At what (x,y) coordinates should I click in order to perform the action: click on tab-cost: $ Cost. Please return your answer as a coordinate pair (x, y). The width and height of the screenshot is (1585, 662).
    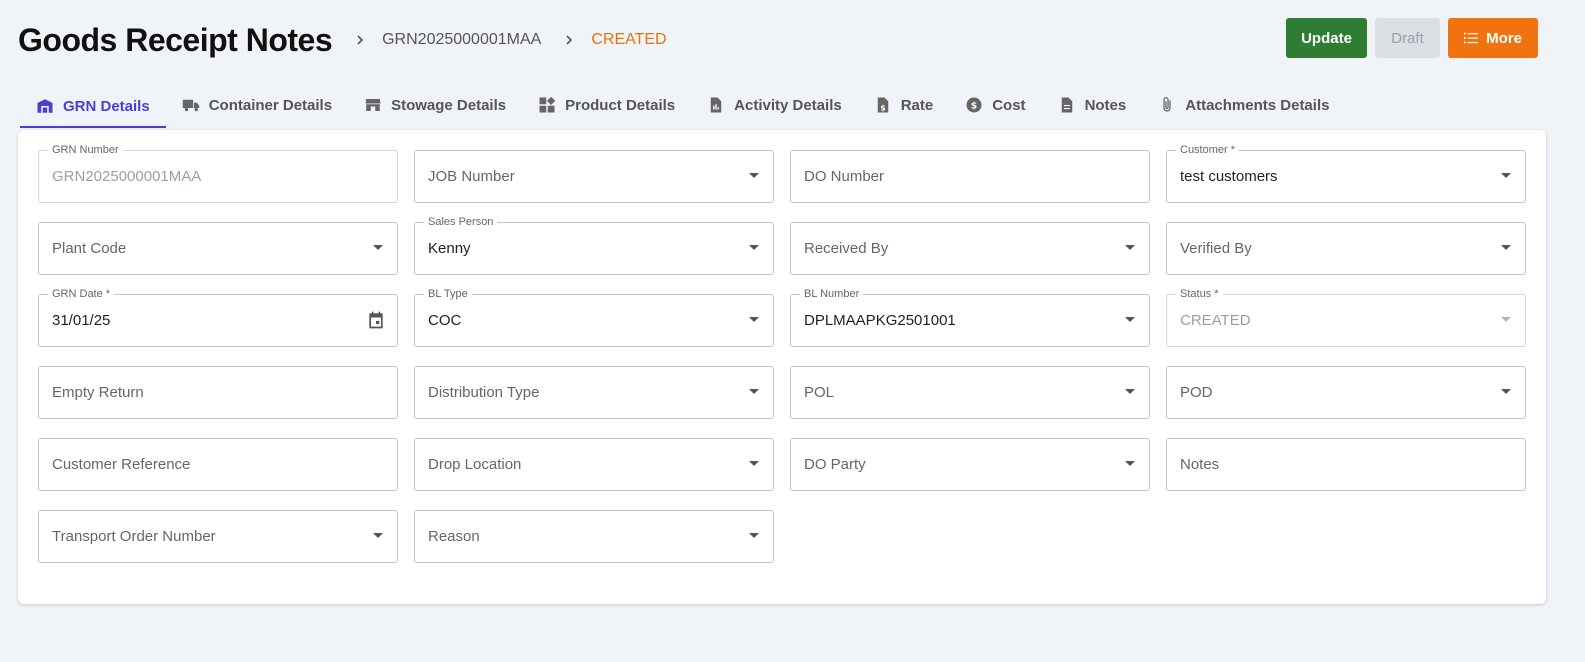
    Looking at the image, I should click on (995, 105).